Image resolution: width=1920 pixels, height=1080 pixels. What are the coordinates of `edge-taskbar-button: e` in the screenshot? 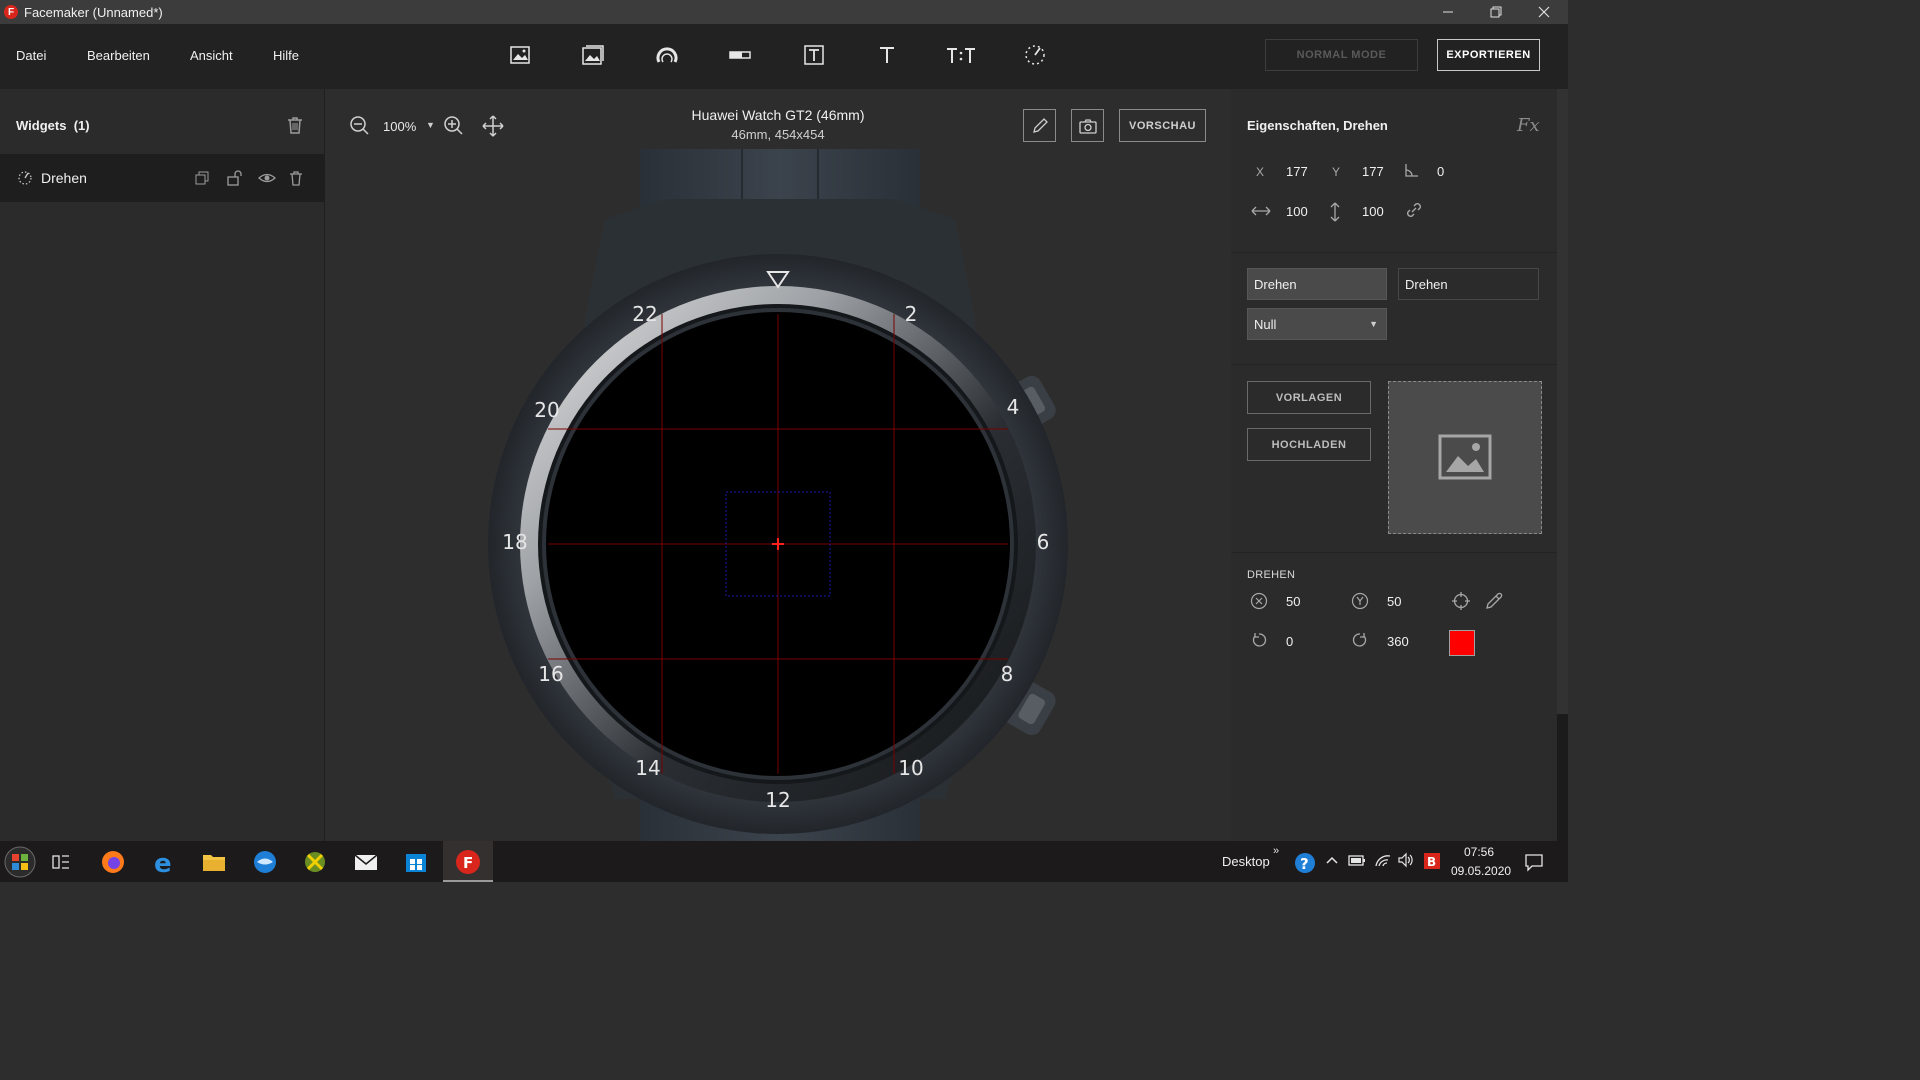 It's located at (164, 861).